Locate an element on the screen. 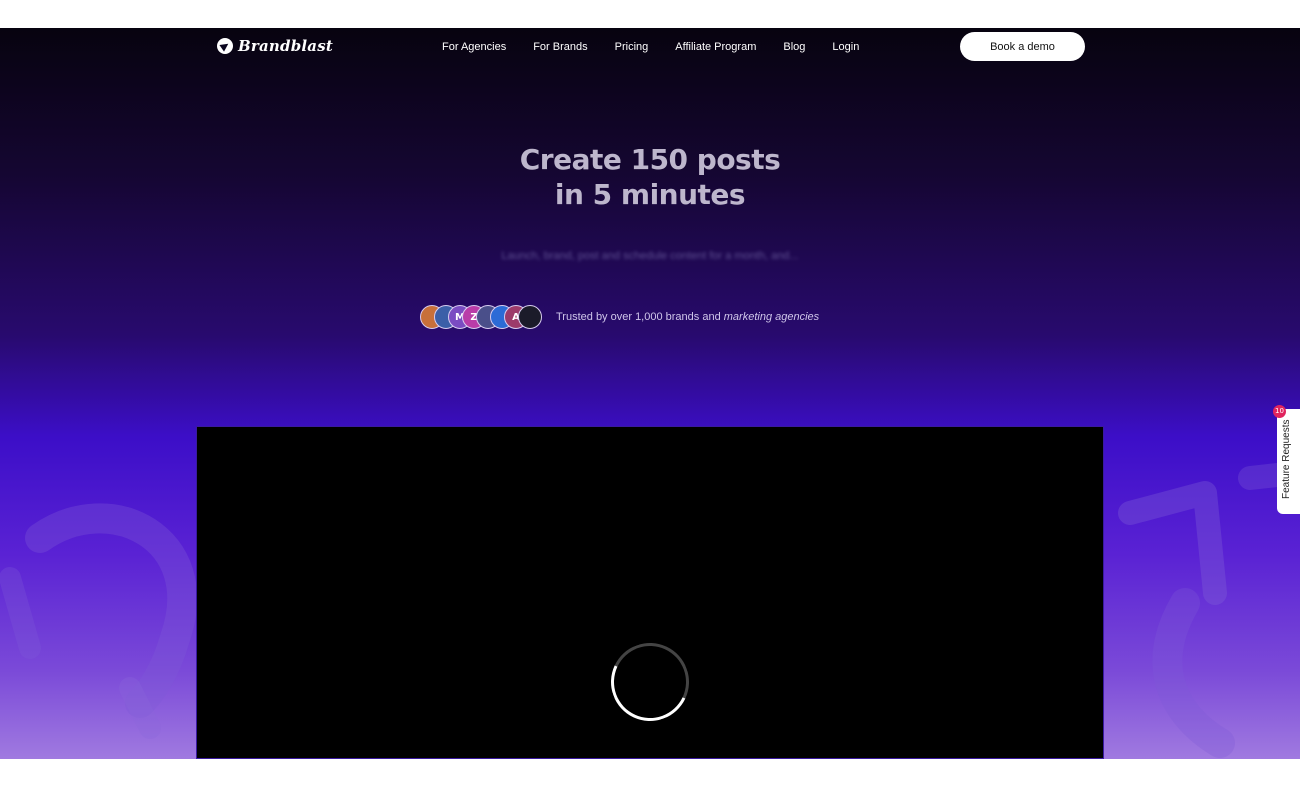  right-arrow-decoration-icon is located at coordinates (1209, 609).